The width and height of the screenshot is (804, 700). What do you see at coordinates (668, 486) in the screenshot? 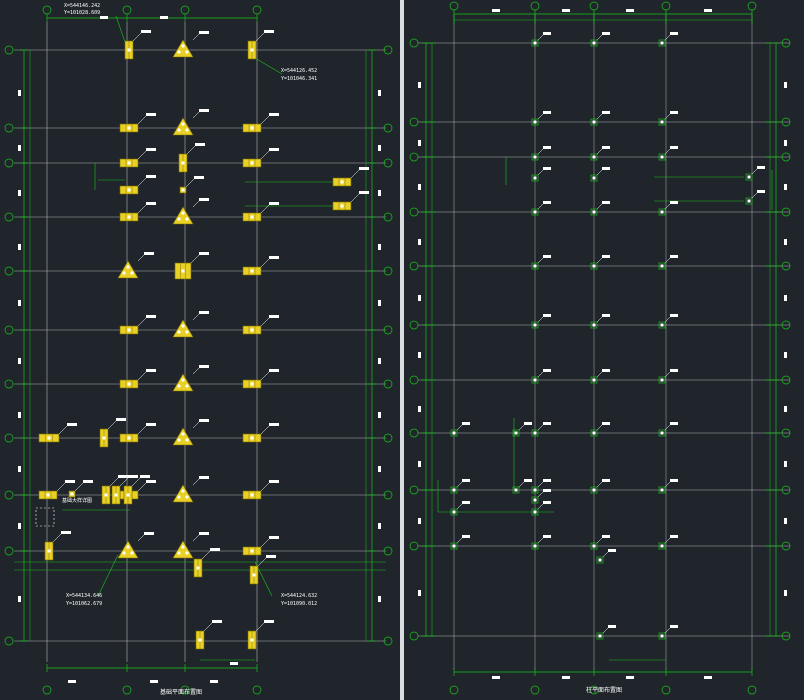
I see `column-marker` at bounding box center [668, 486].